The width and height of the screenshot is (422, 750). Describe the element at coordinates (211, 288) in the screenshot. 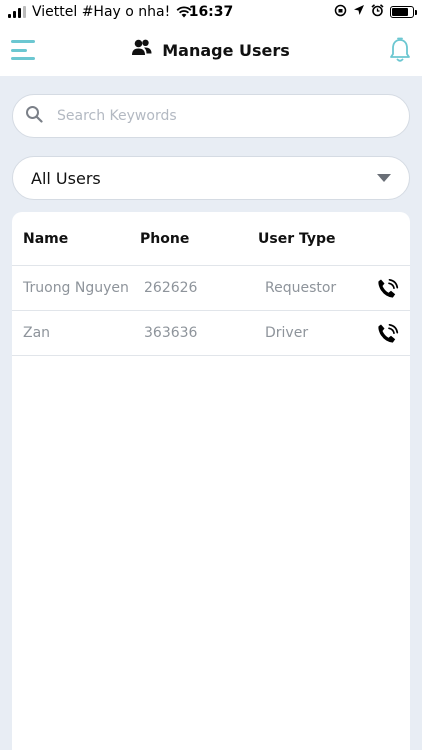

I see `table-row: Truong Nguyen 262626 Requestor` at that location.